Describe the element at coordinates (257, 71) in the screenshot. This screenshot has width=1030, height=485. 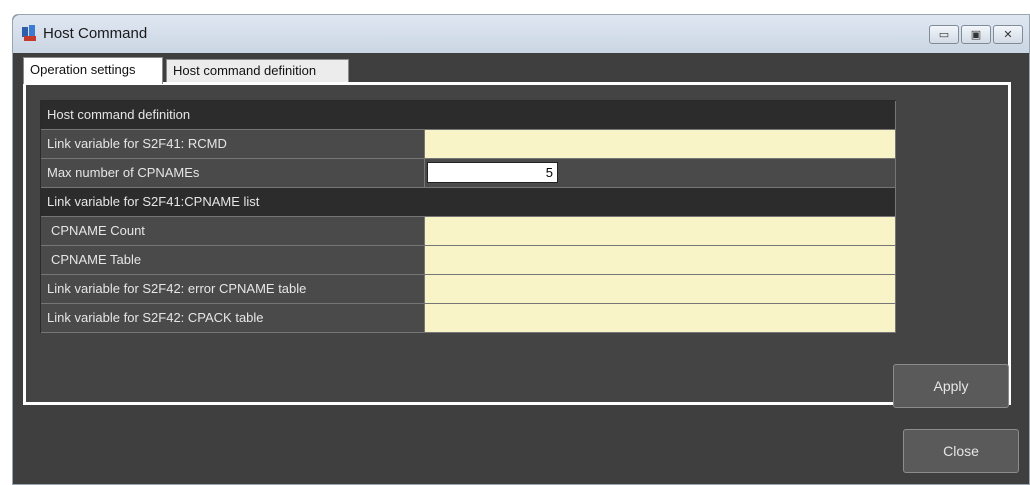
I see `tab-host-command-definition: Host command definition` at that location.